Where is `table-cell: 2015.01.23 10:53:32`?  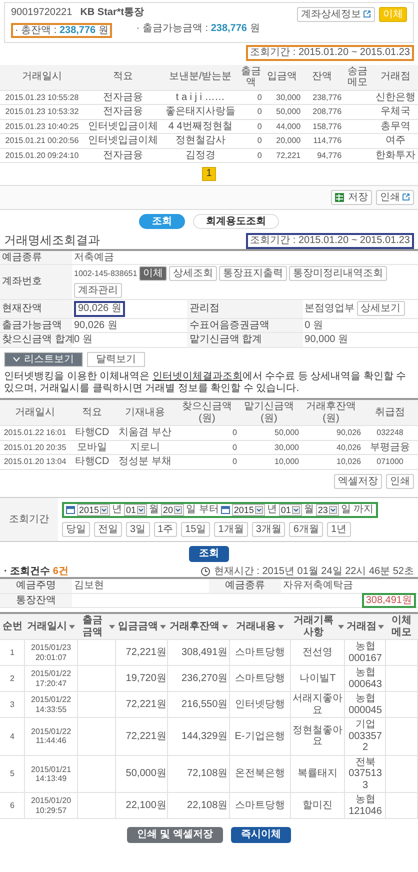
table-cell: 2015.01.23 10:53:32 is located at coordinates (42, 111).